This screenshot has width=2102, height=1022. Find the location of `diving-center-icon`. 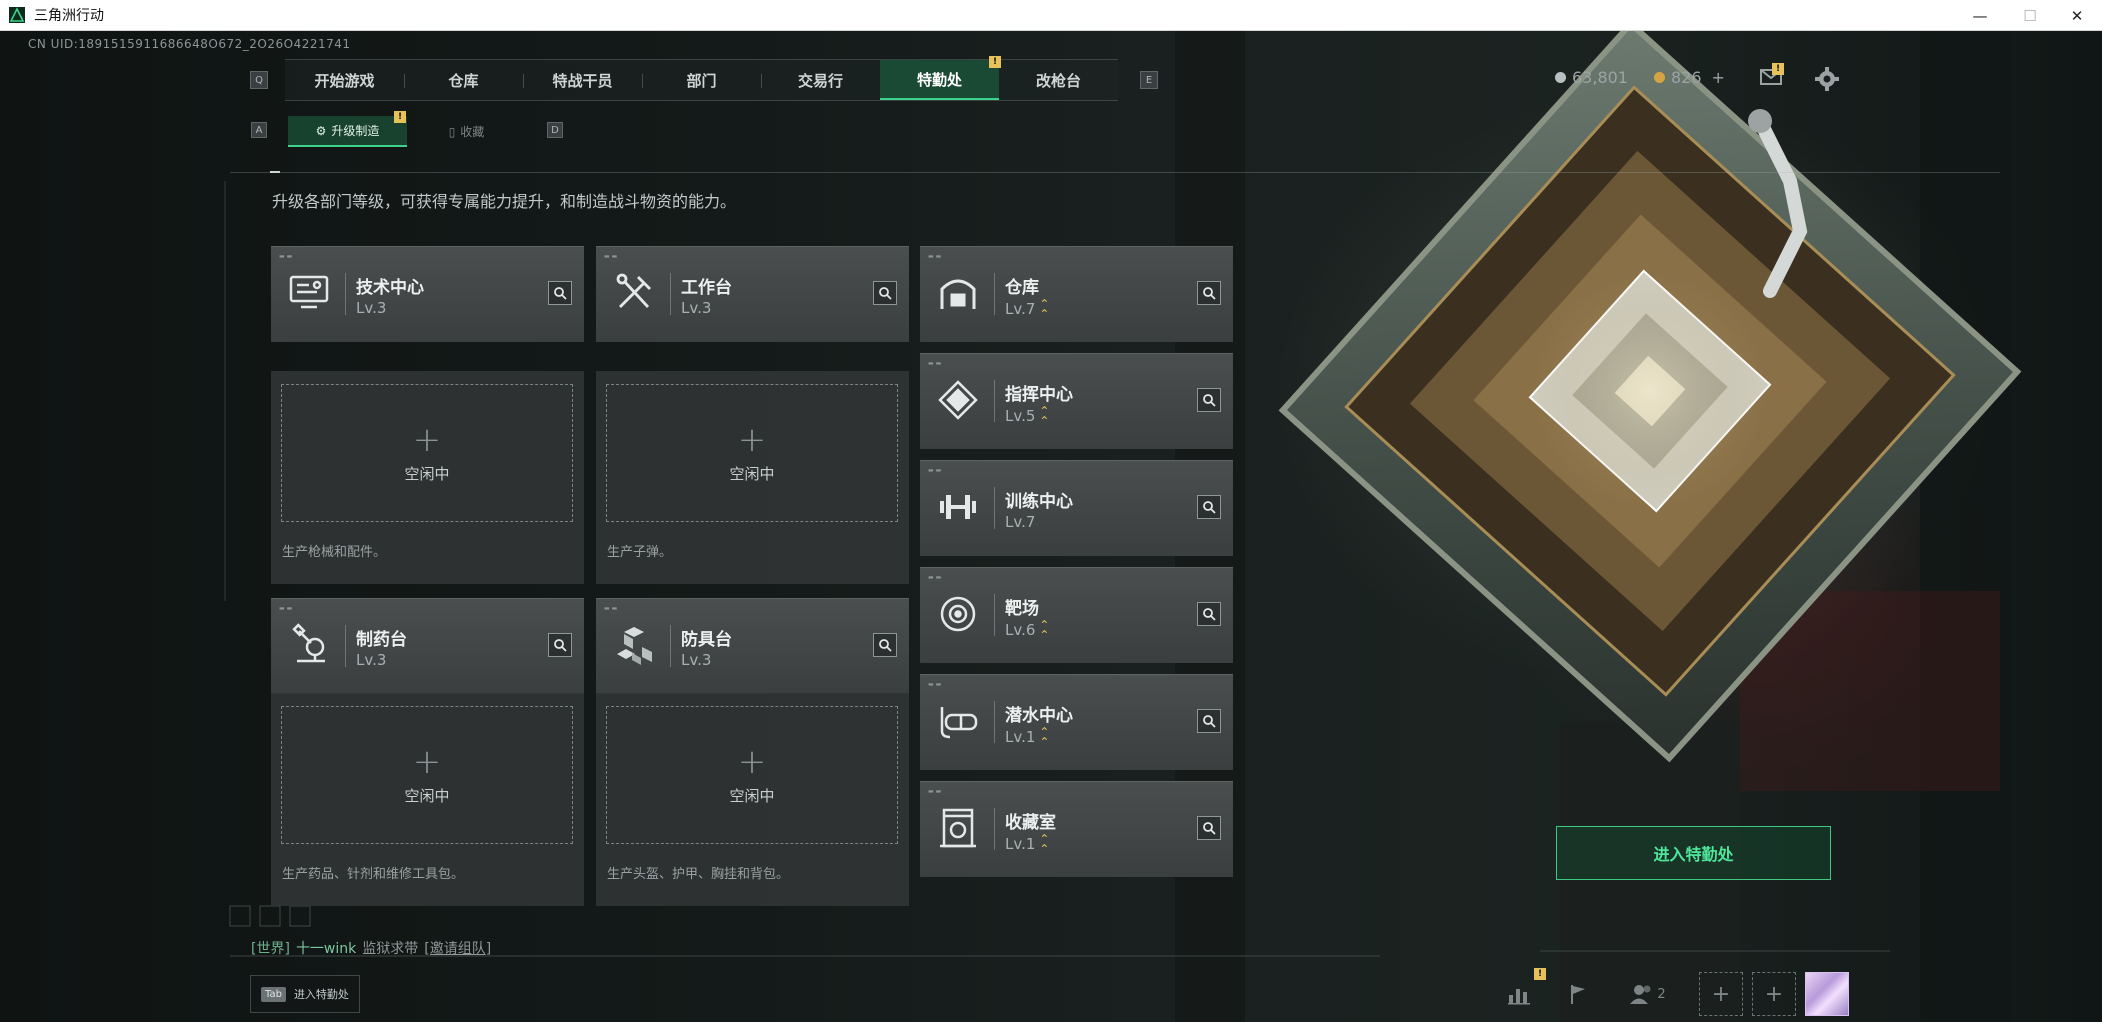

diving-center-icon is located at coordinates (958, 721).